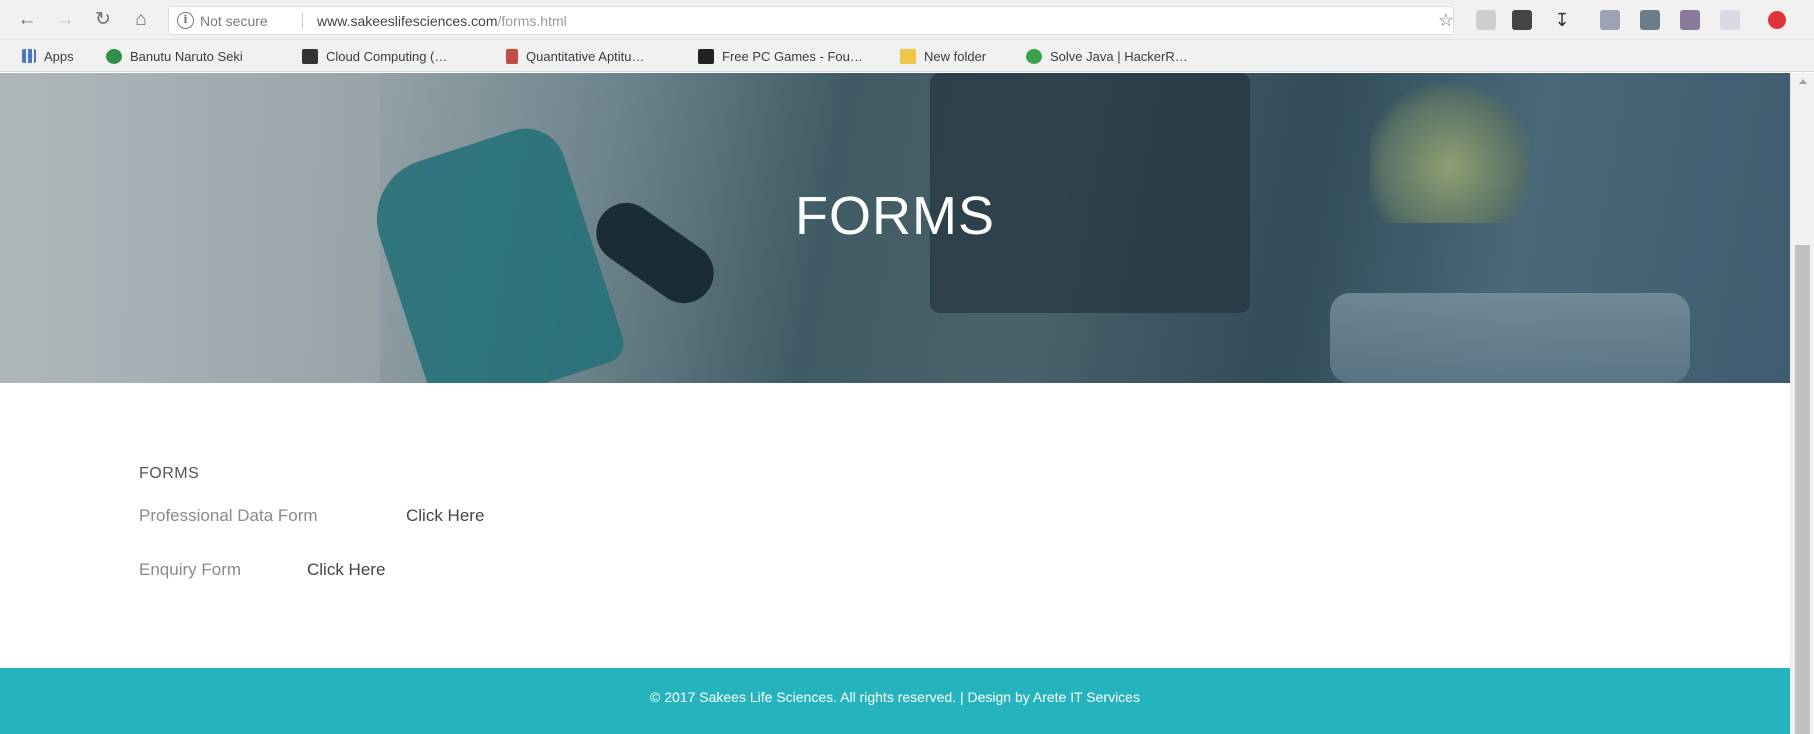 The width and height of the screenshot is (1814, 734). Describe the element at coordinates (186, 56) in the screenshot. I see `bookmark-label: Banutu Naruto Seki` at that location.